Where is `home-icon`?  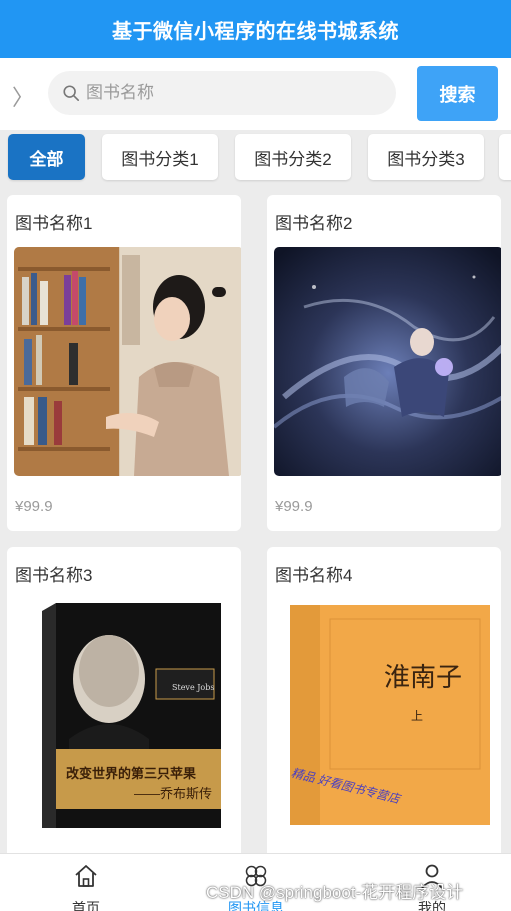
home-icon is located at coordinates (86, 876).